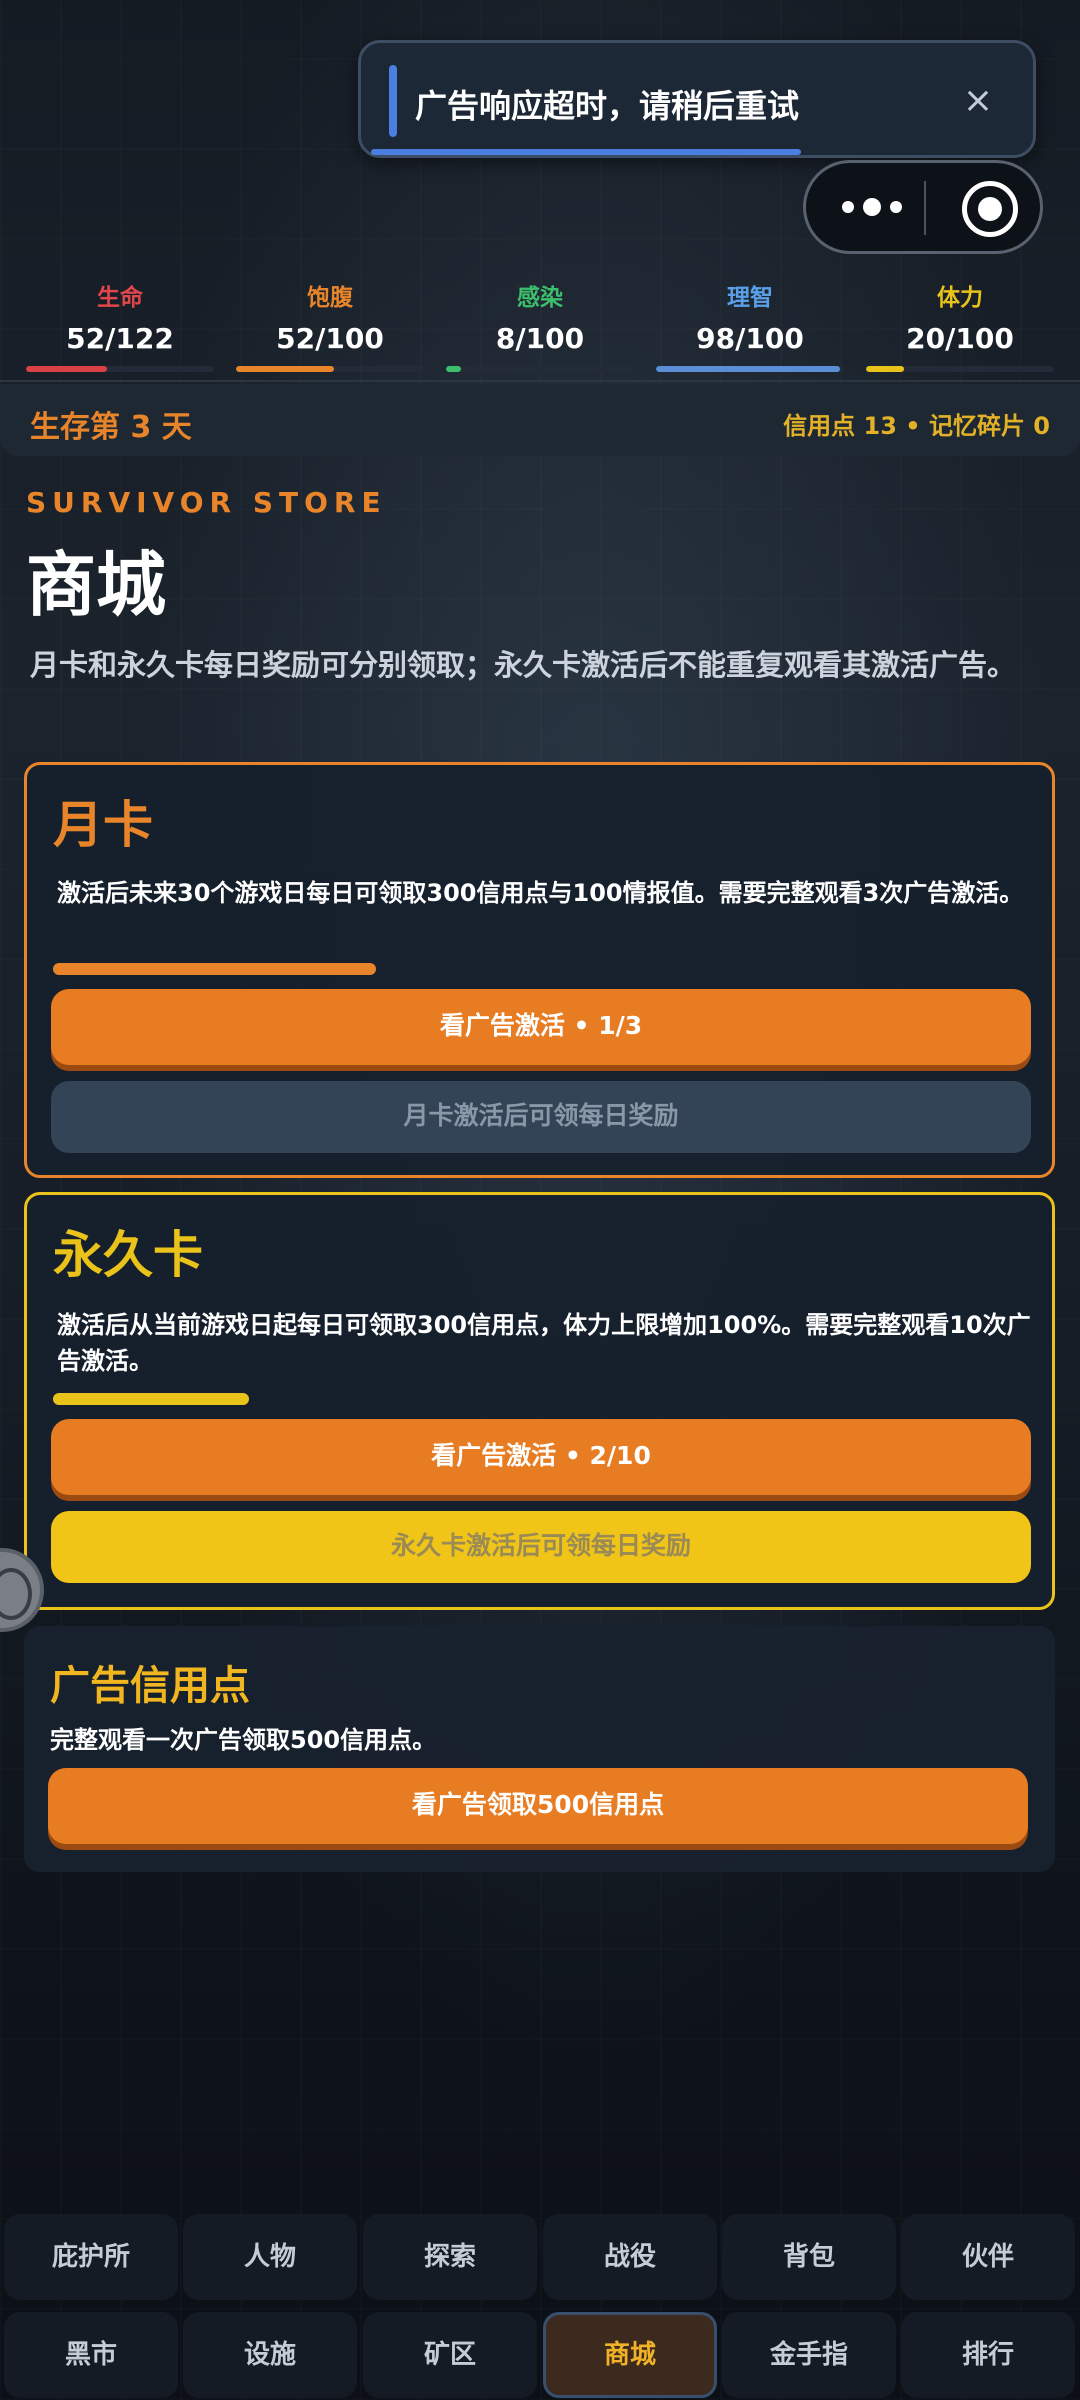 The height and width of the screenshot is (2400, 1080). Describe the element at coordinates (270, 2257) in the screenshot. I see `nav-character: 人物` at that location.